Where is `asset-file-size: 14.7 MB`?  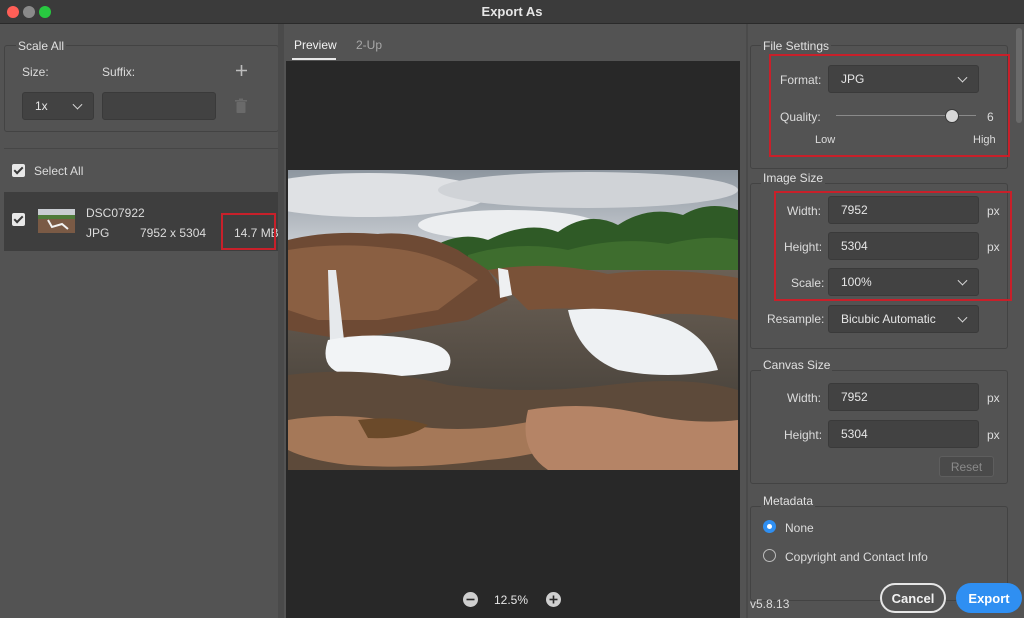
asset-file-size: 14.7 MB is located at coordinates (256, 233).